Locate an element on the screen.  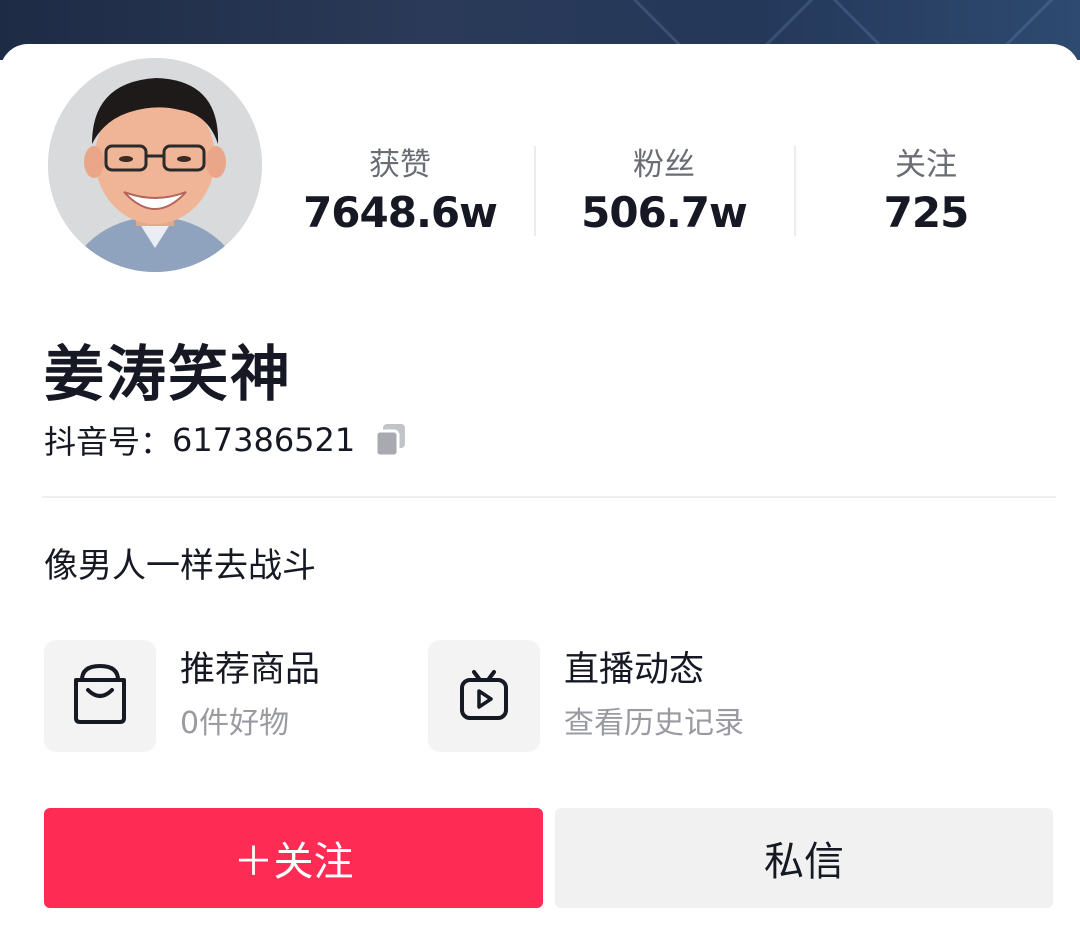
entry-subtitle: 0件好物 is located at coordinates (235, 723).